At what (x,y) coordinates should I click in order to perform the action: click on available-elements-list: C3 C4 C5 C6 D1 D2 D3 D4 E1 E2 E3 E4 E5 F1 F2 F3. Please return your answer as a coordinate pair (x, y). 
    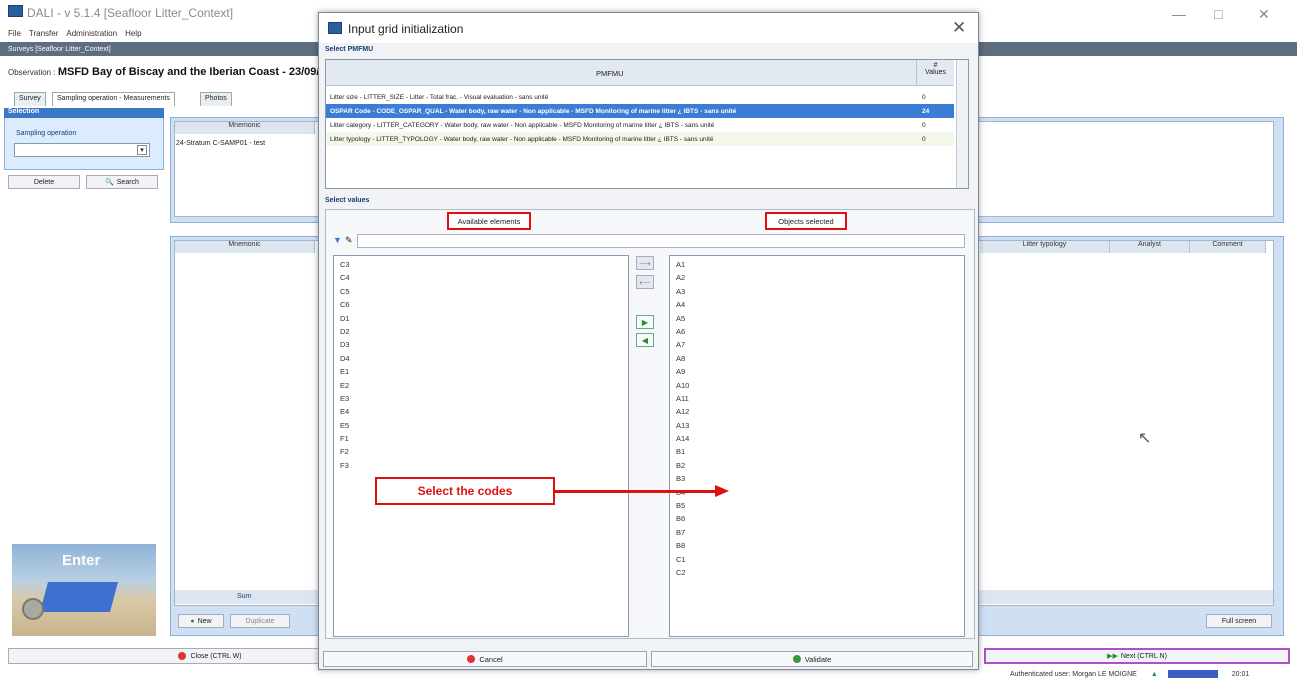
    Looking at the image, I should click on (481, 446).